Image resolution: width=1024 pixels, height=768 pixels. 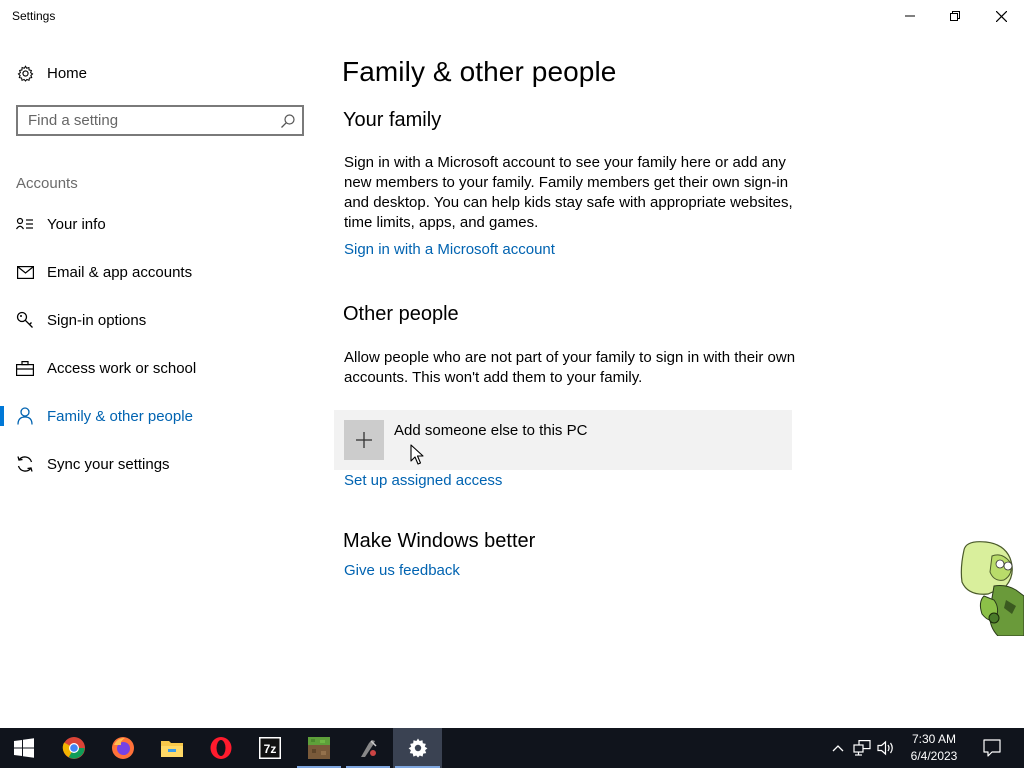 What do you see at coordinates (392, 120) in the screenshot?
I see `your-family-heading: Your family` at bounding box center [392, 120].